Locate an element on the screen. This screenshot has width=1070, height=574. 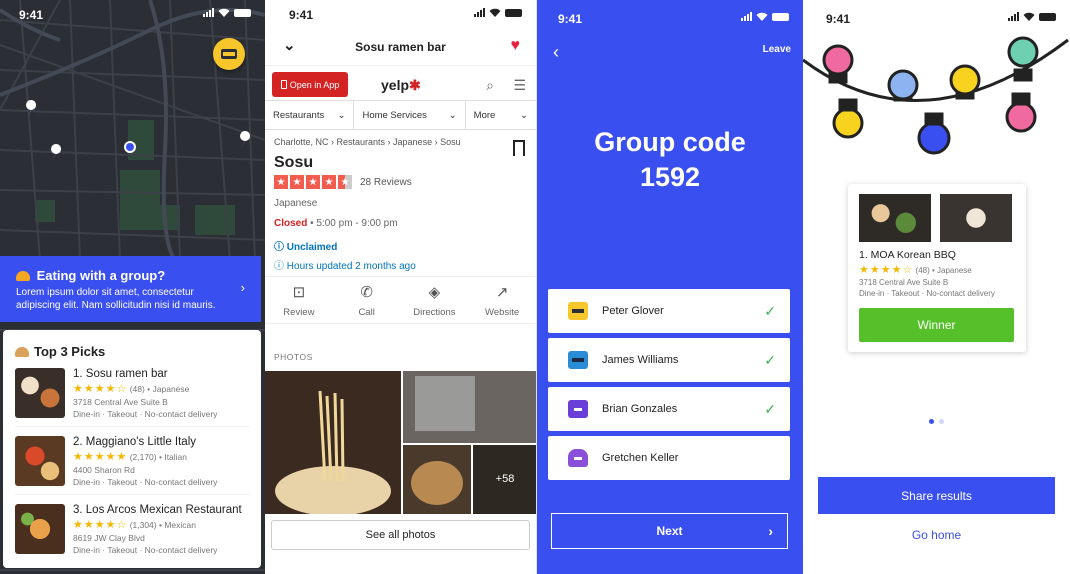
business-category: Japanese is located at coordinates (296, 203).